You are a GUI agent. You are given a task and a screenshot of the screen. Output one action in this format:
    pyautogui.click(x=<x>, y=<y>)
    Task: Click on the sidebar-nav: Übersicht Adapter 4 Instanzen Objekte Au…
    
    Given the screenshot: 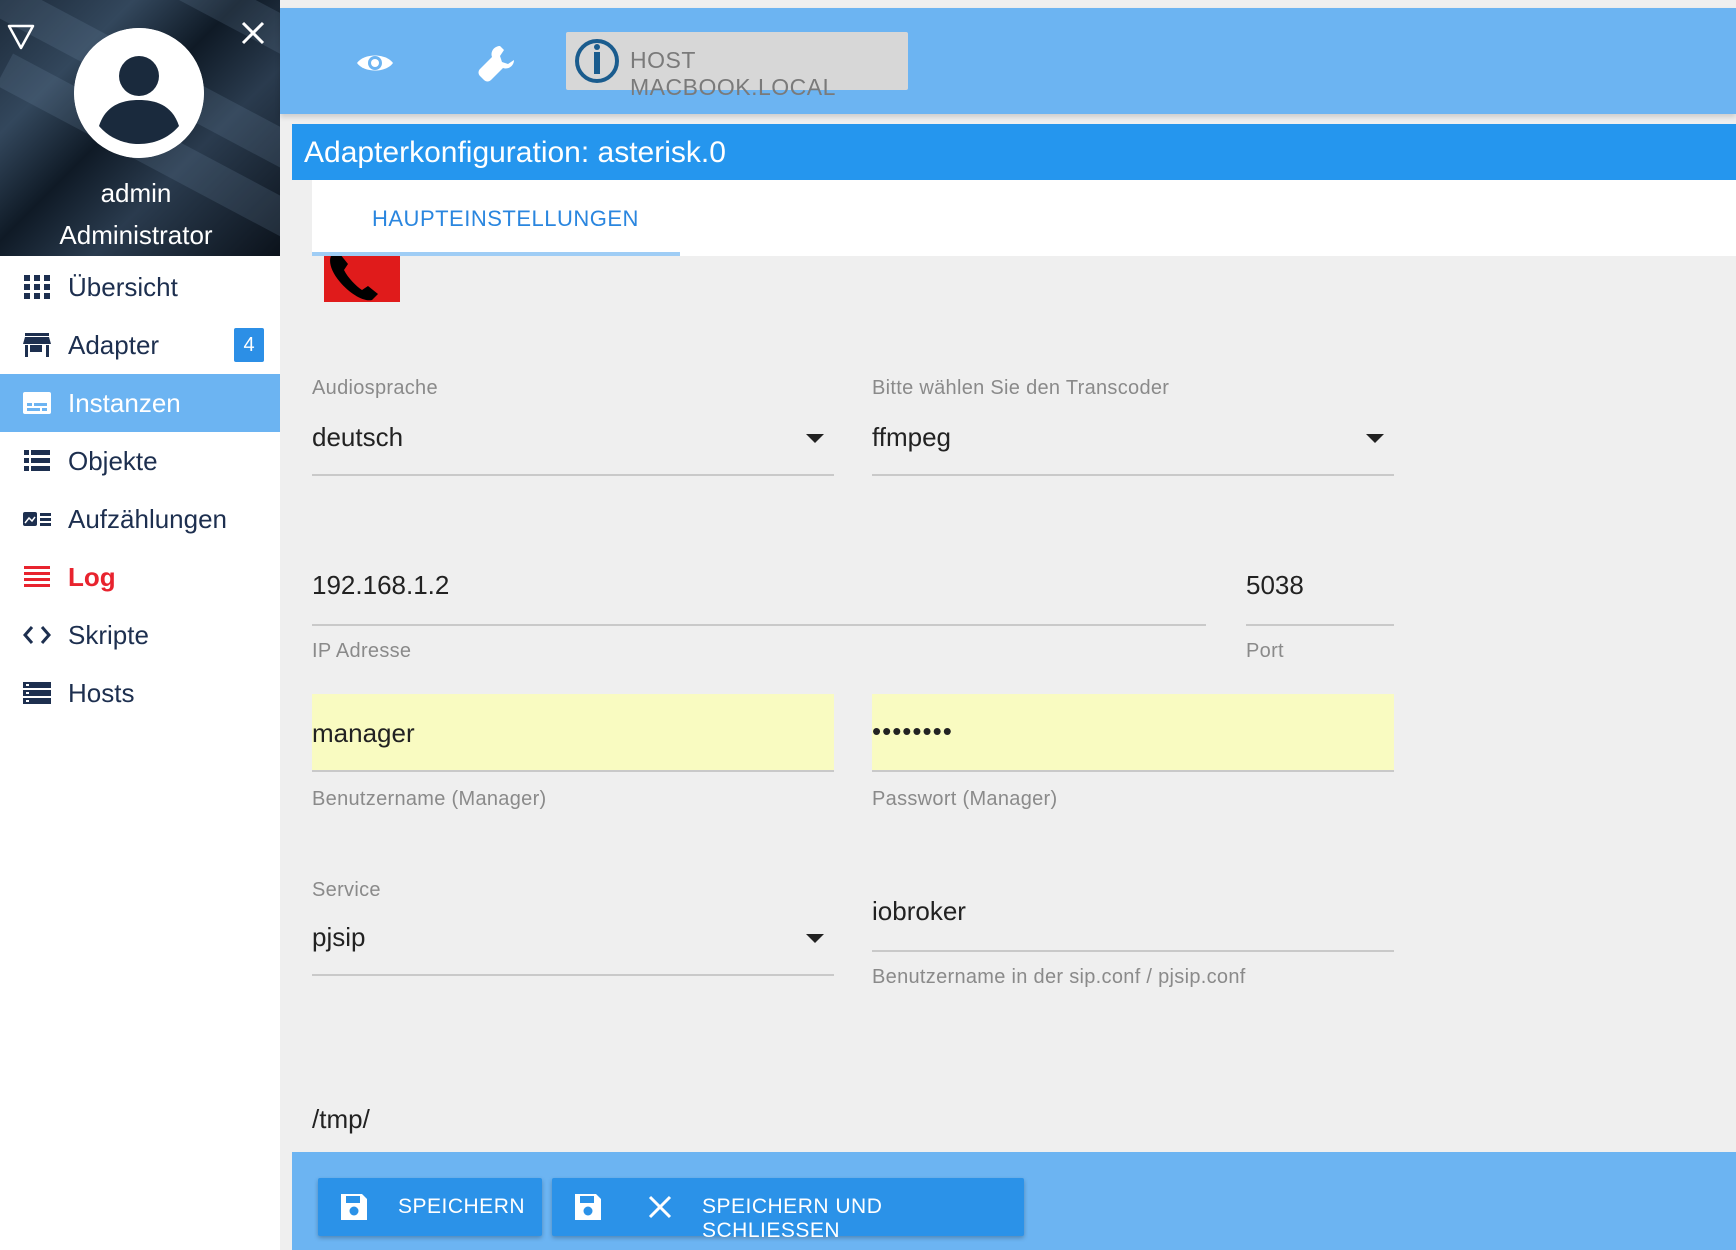 What is the action you would take?
    pyautogui.click(x=140, y=490)
    